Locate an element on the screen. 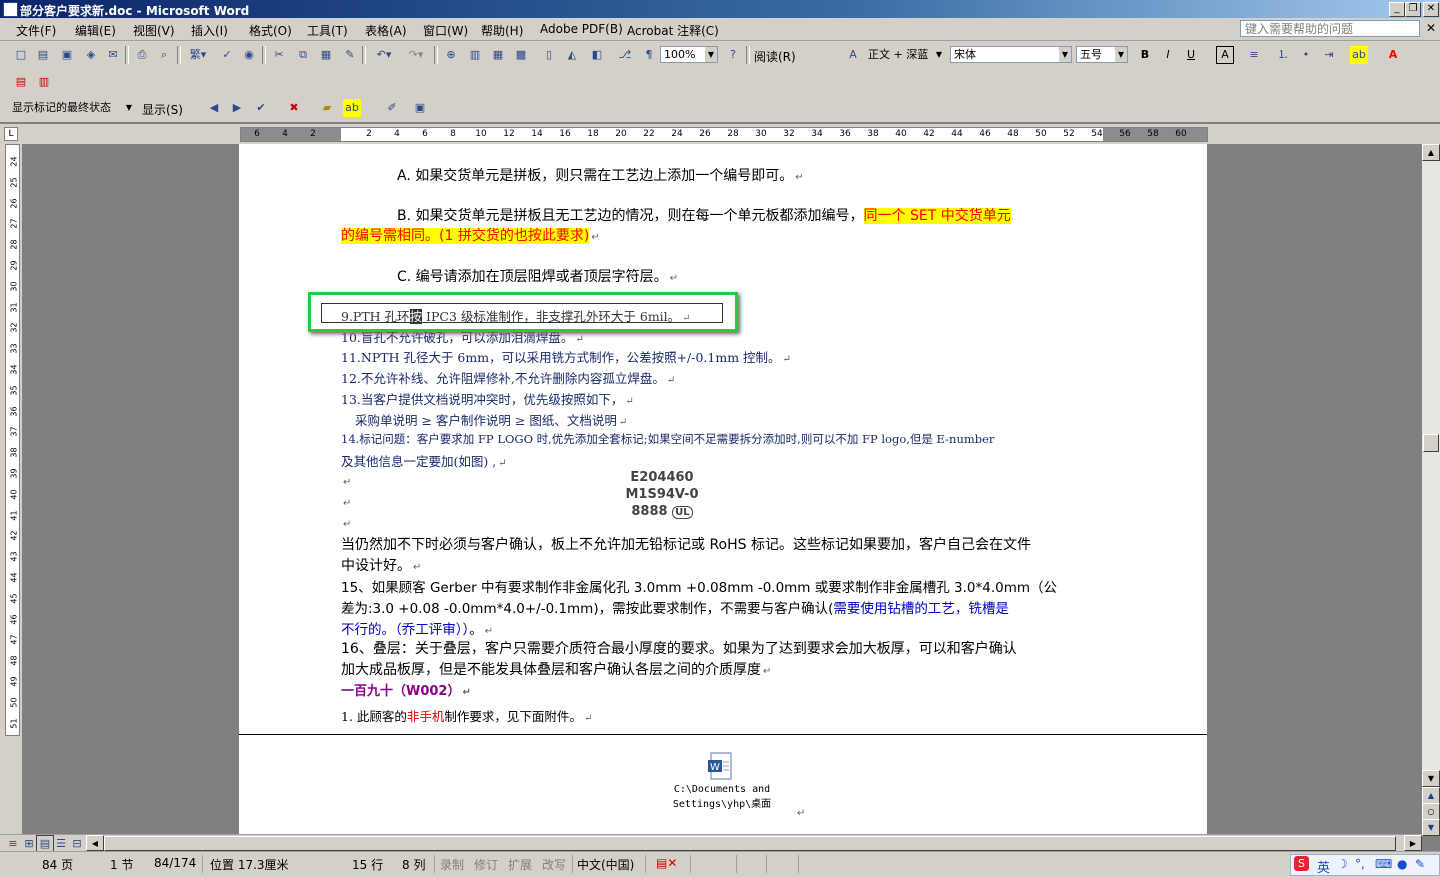 Image resolution: width=1440 pixels, height=877 pixels. style-select: 正文 + 深蓝 ▼ is located at coordinates (905, 54).